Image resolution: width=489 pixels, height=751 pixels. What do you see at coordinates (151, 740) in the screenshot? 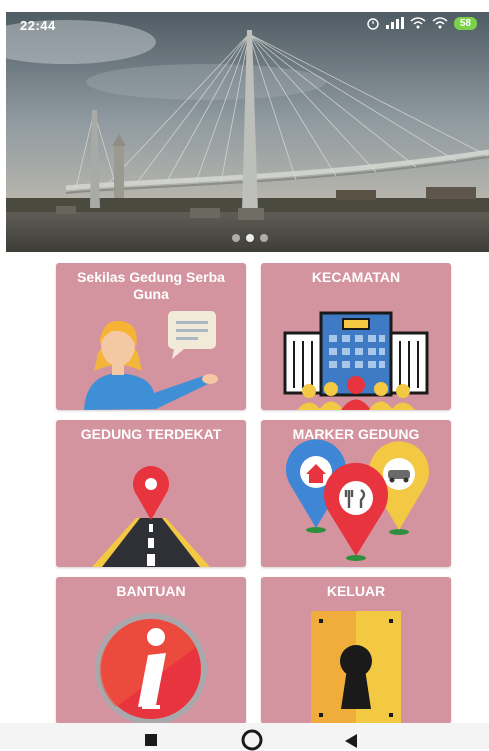
I see `recents-square-icon` at bounding box center [151, 740].